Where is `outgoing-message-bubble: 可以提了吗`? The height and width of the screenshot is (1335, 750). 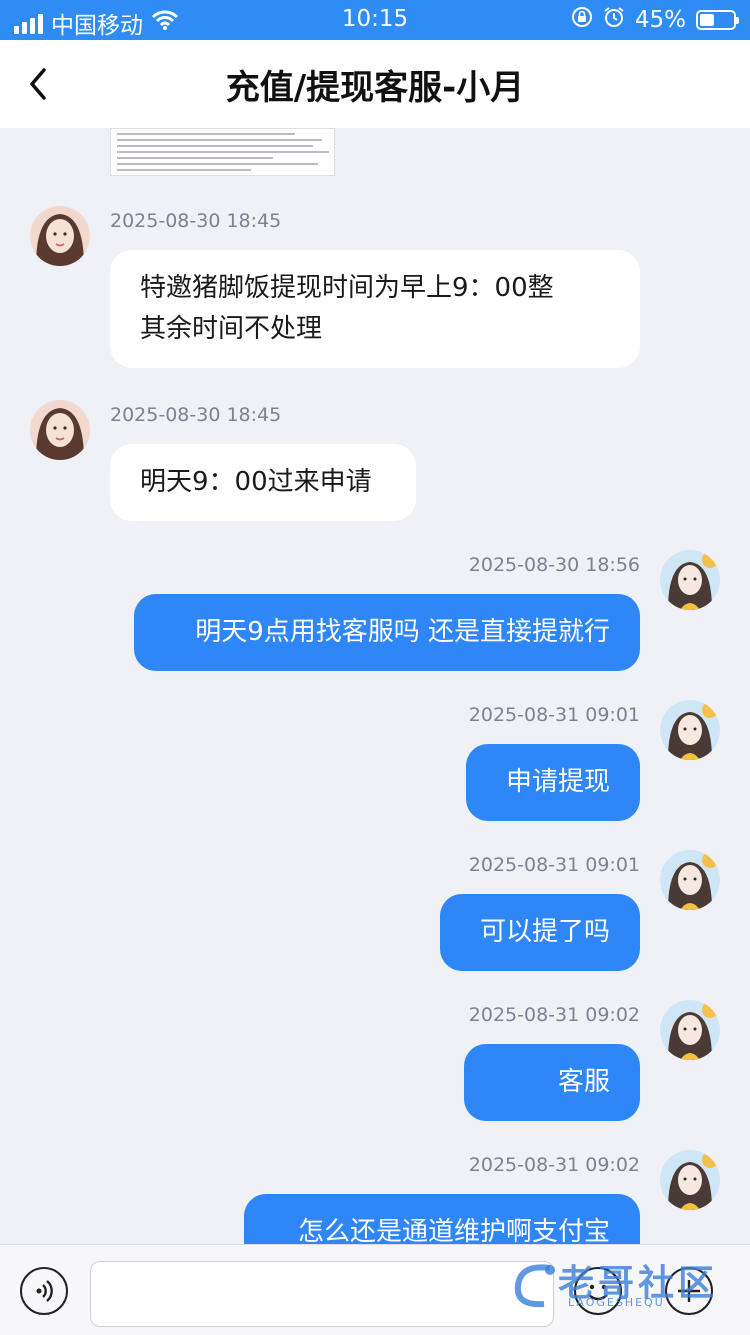 outgoing-message-bubble: 可以提了吗 is located at coordinates (540, 932).